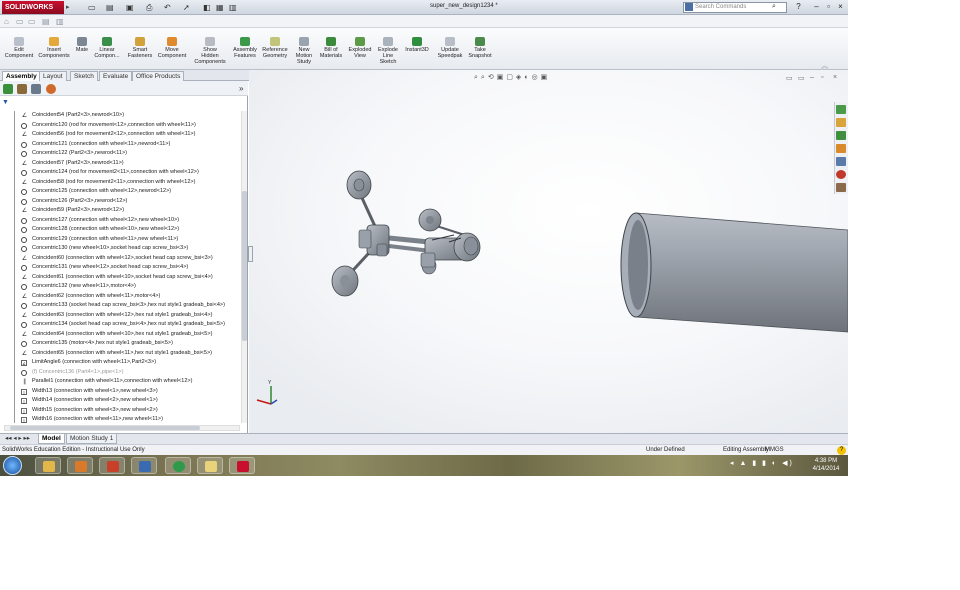 This screenshot has height=590, width=960. I want to click on system-tray: ◂ ▲ ▮ ▮ ◐ ◀), so click(762, 463).